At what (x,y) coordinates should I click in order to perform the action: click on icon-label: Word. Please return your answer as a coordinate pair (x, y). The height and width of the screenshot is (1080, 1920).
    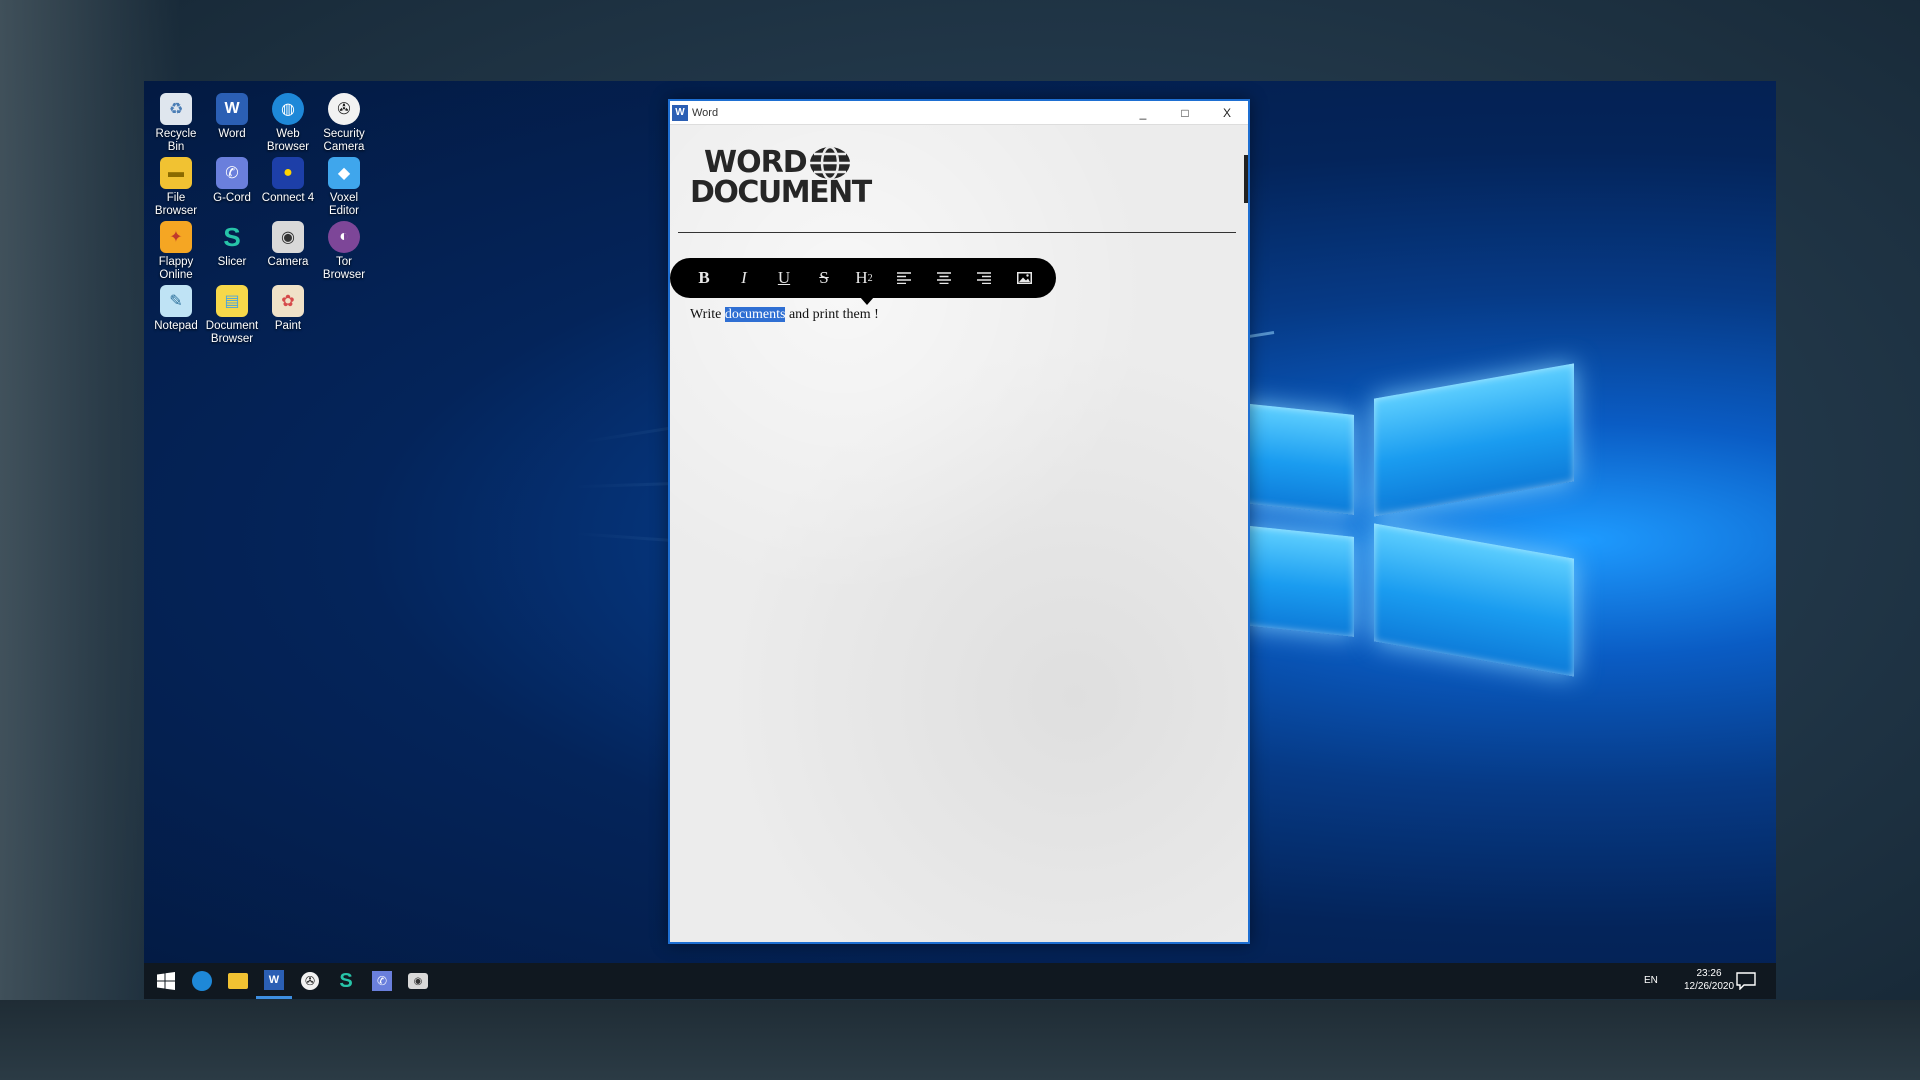
    Looking at the image, I should click on (232, 134).